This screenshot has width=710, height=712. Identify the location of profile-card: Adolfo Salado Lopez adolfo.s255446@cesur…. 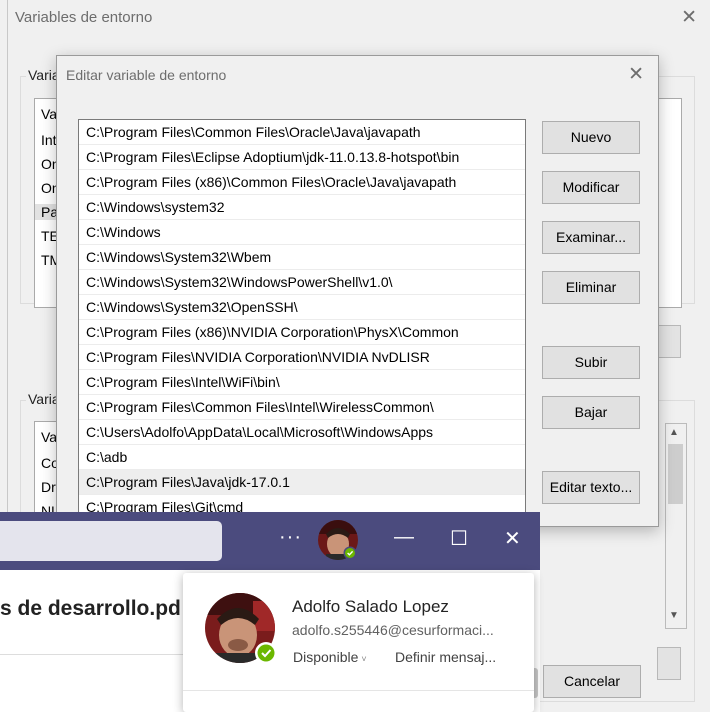
(358, 642).